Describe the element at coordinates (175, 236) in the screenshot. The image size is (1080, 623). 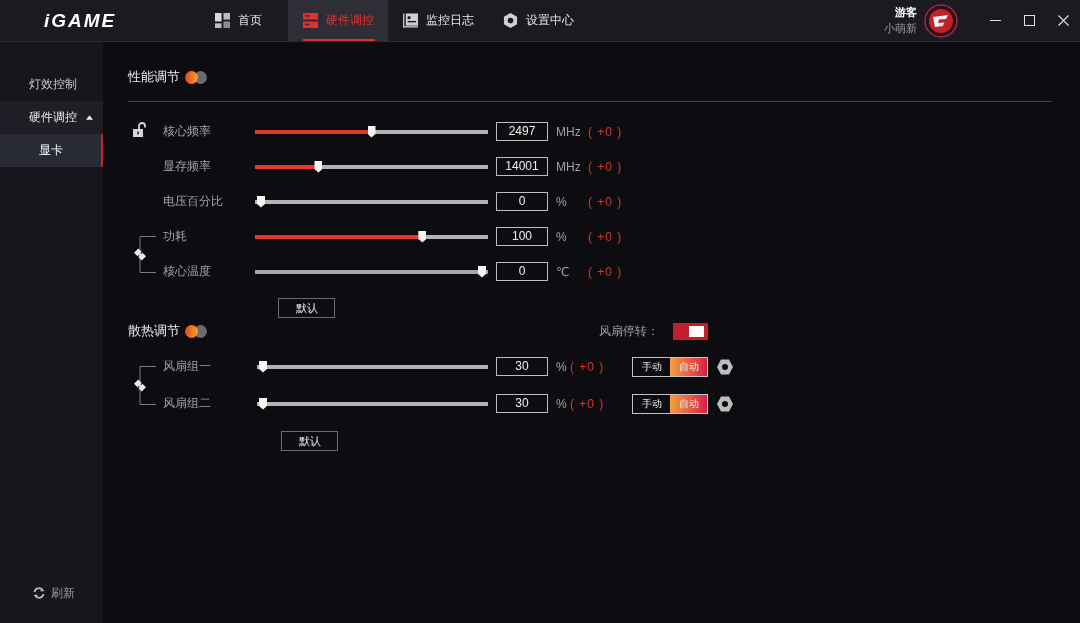
I see `setting-label: 功耗` at that location.